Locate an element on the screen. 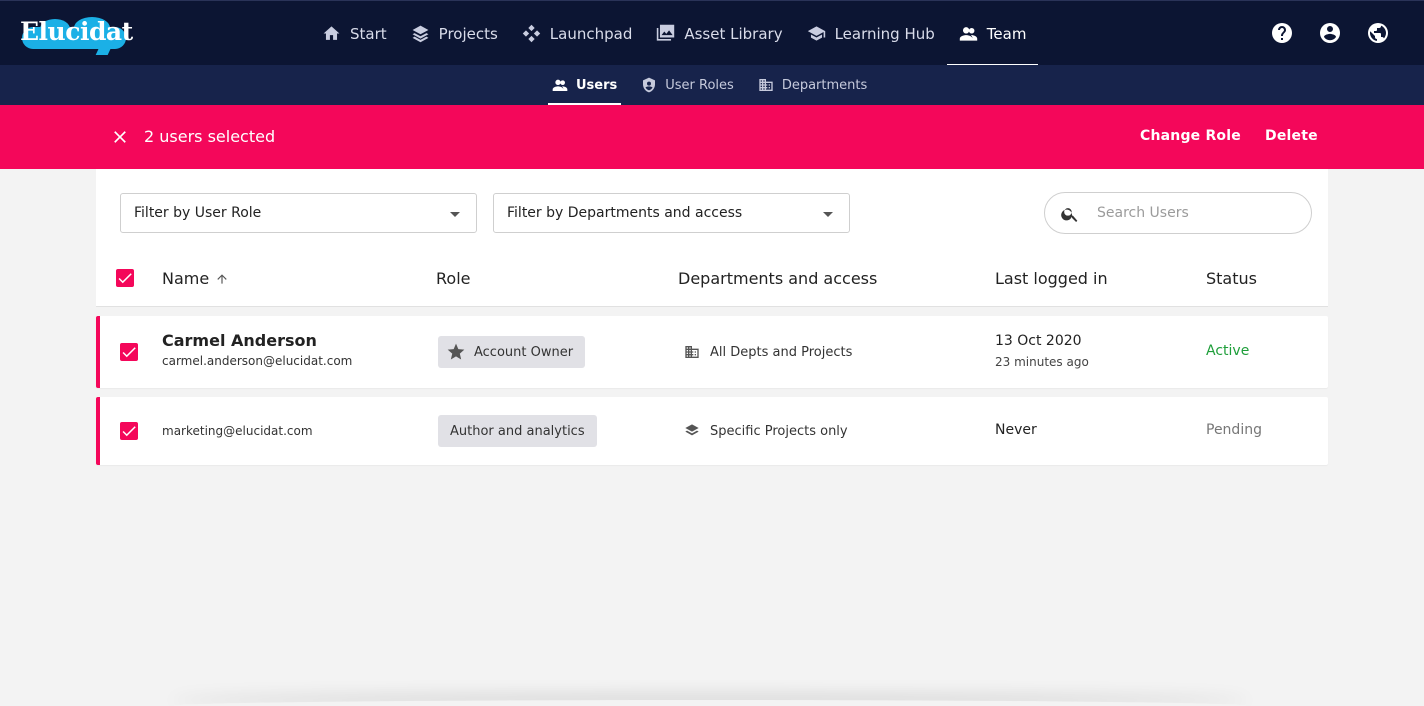 This screenshot has height=706, width=1424. graduation-cap-icon is located at coordinates (816, 33).